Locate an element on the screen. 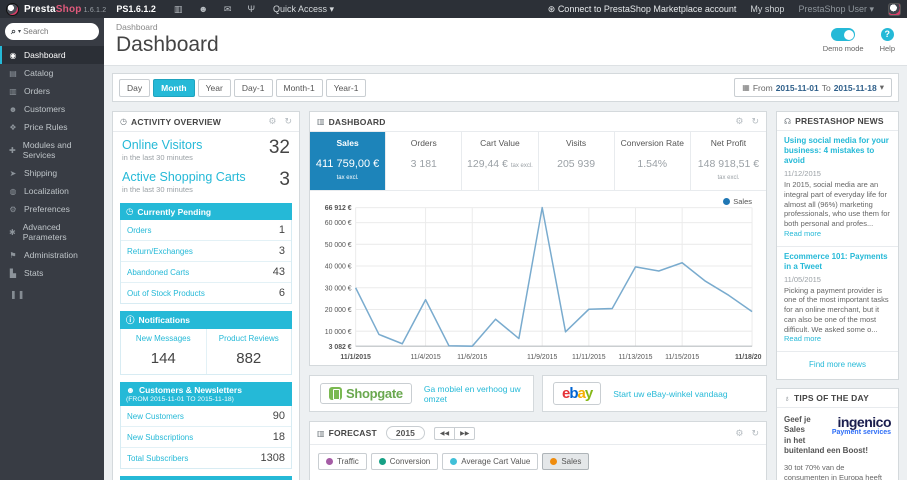  sidebar-item-price-rules: ❖ Price Rules is located at coordinates (52, 127).